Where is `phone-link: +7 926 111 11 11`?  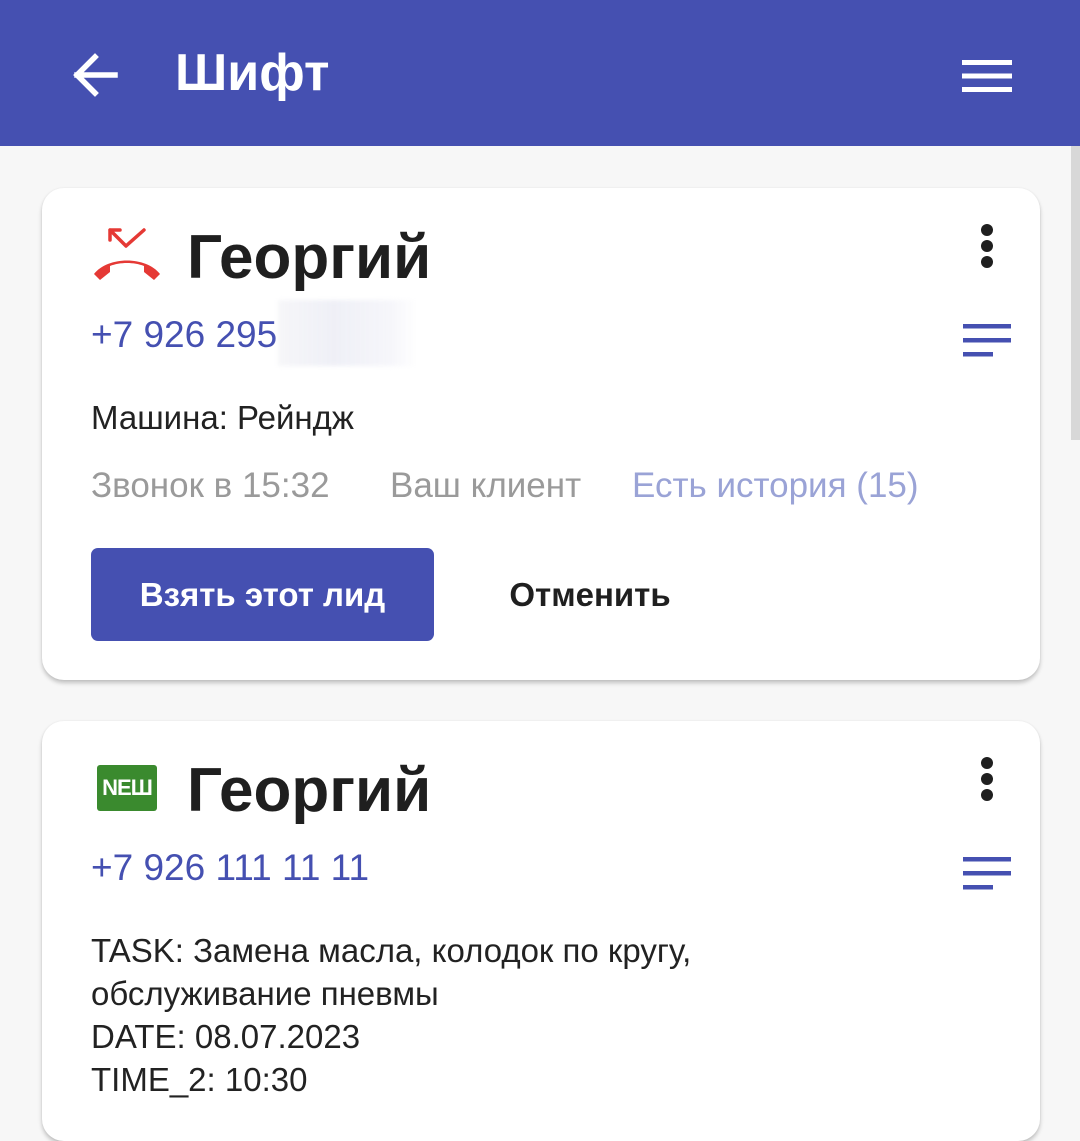 phone-link: +7 926 111 11 11 is located at coordinates (230, 868).